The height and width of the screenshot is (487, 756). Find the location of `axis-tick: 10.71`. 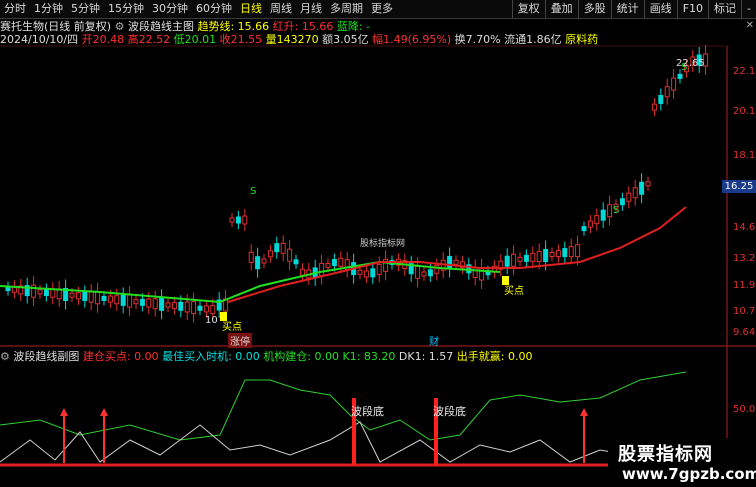

axis-tick: 10.71 is located at coordinates (744, 311).